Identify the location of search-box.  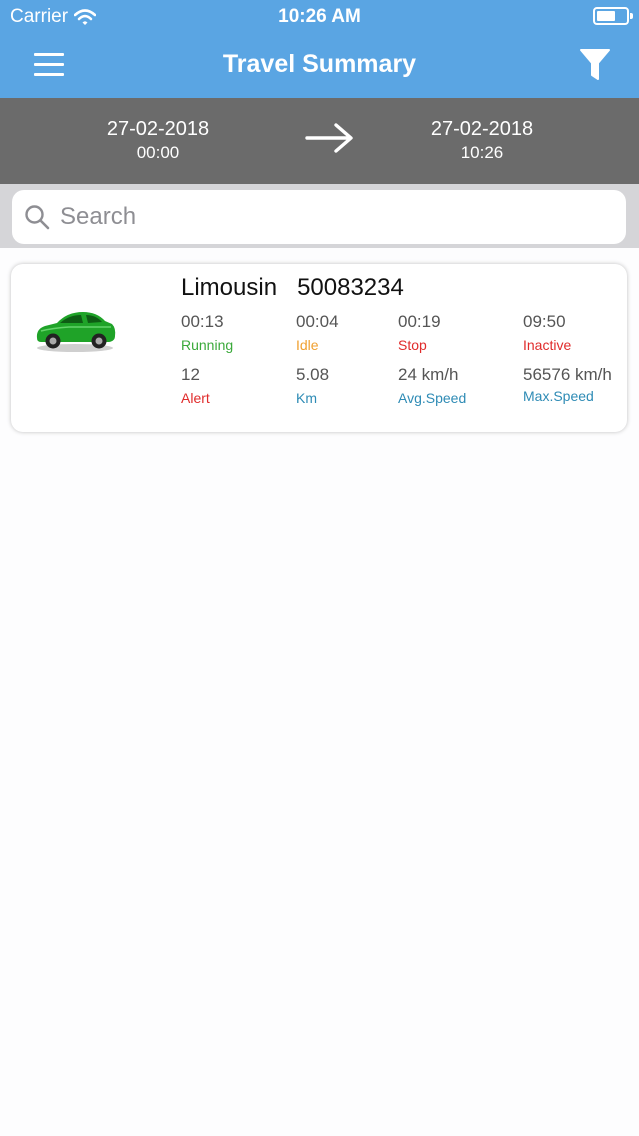
(319, 217).